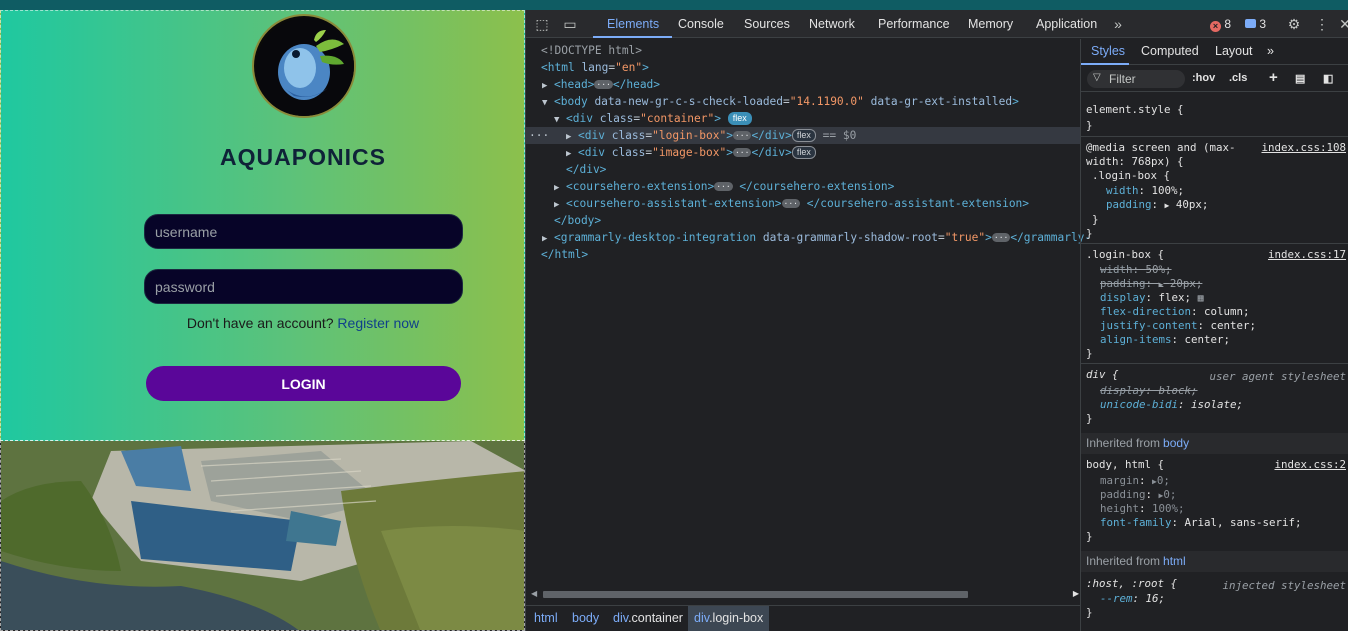 This screenshot has height=631, width=1348. Describe the element at coordinates (1132, 599) in the screenshot. I see `rem-variable-decl: --rem: 16;` at that location.